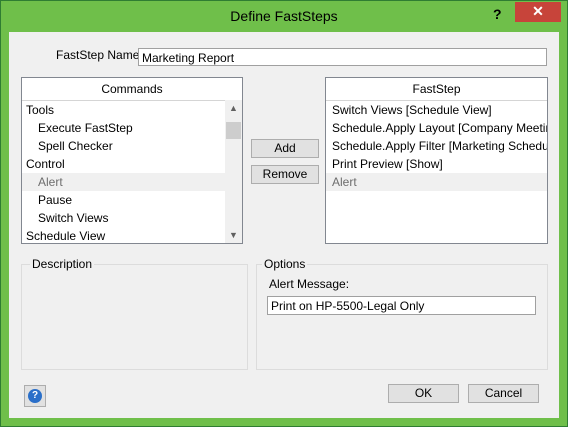  I want to click on list-item: Print Preview [Show], so click(436, 164).